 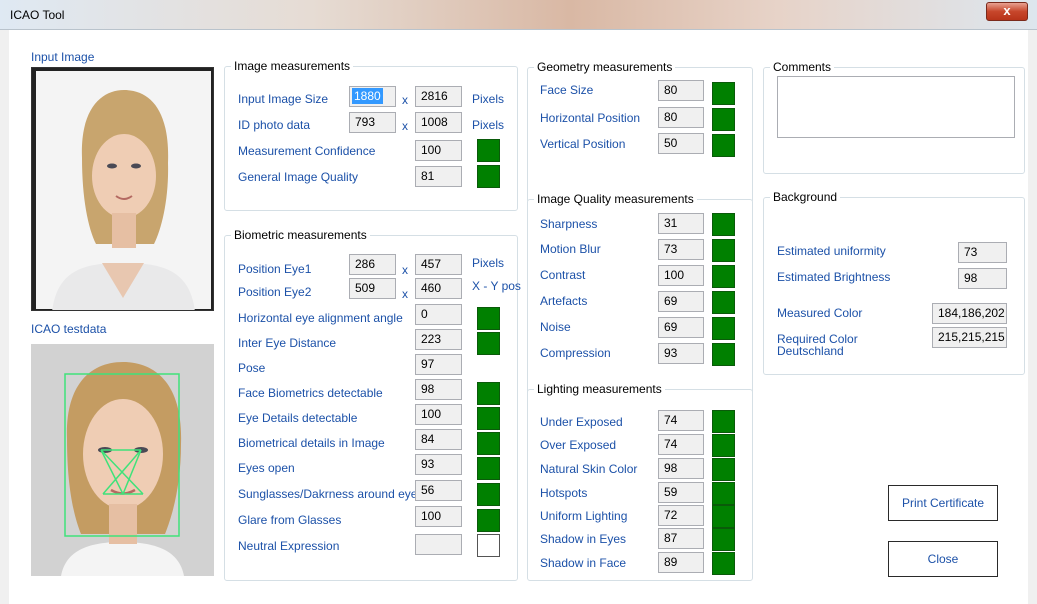 What do you see at coordinates (266, 468) in the screenshot?
I see `eyes-open-label: Eyes open` at bounding box center [266, 468].